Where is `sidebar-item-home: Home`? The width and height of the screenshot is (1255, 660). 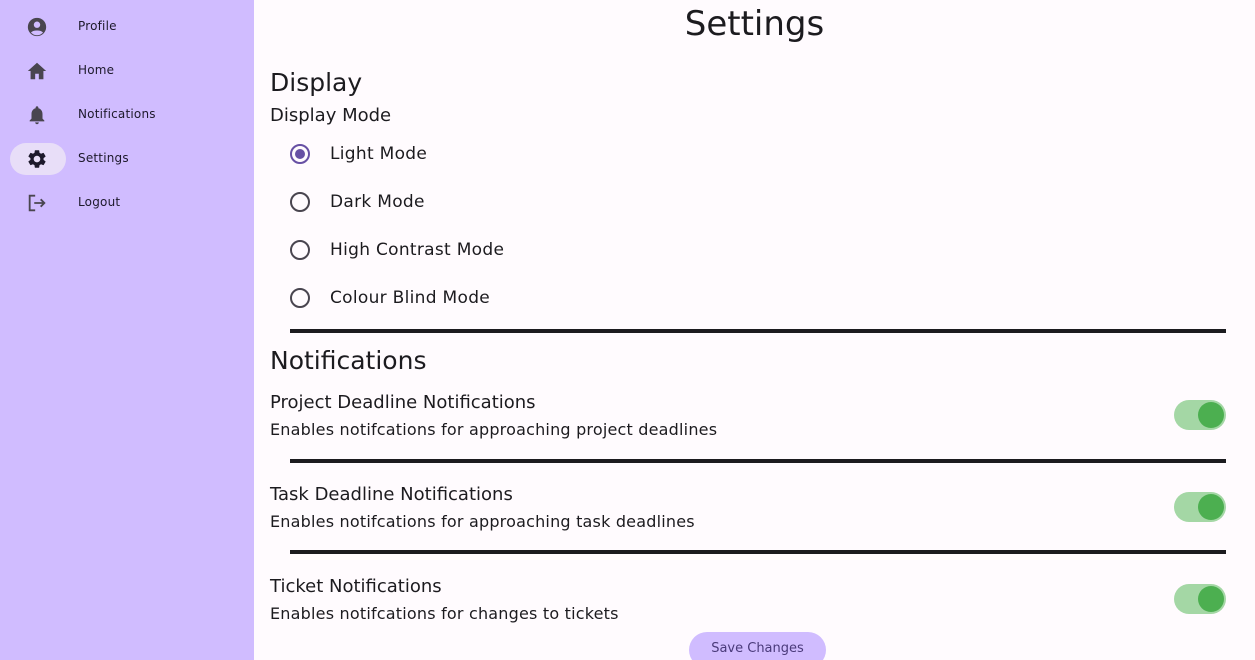
sidebar-item-home: Home is located at coordinates (130, 71).